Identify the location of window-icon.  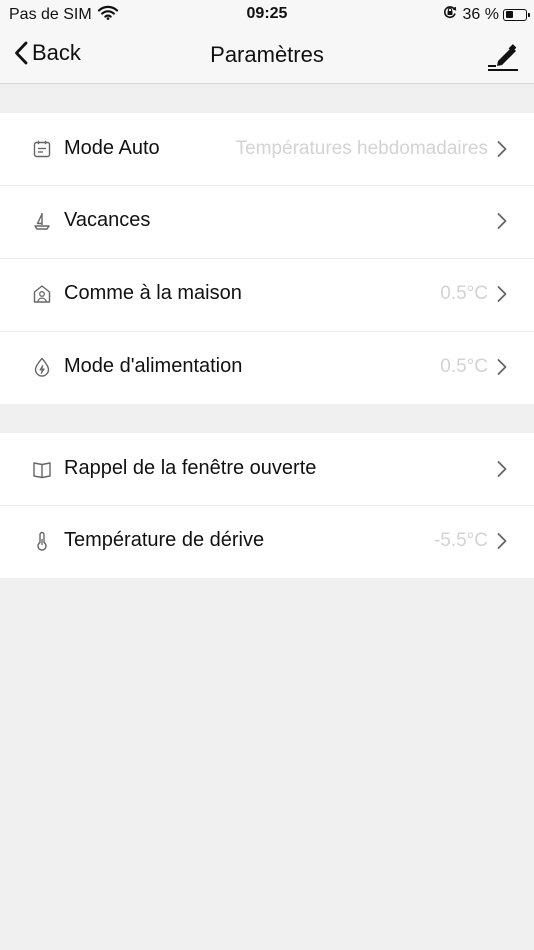
(42, 470).